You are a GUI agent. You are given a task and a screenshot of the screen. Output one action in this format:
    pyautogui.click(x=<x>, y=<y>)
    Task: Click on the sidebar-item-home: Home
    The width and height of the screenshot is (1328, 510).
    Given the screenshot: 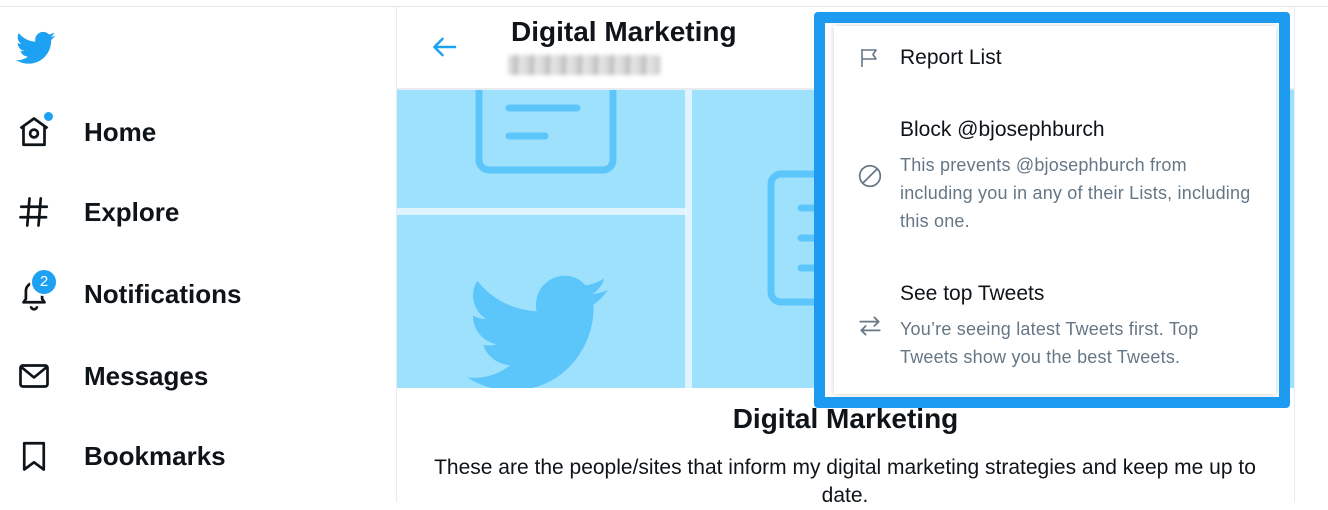 What is the action you would take?
    pyautogui.click(x=85, y=132)
    